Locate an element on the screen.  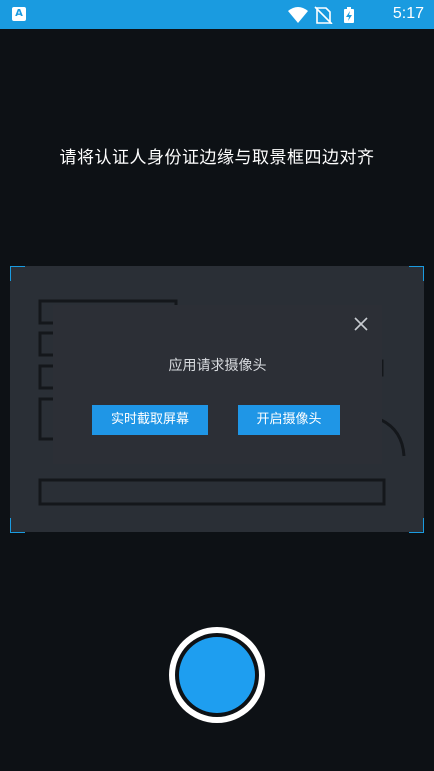
status-bar: A 5:17 is located at coordinates (217, 14).